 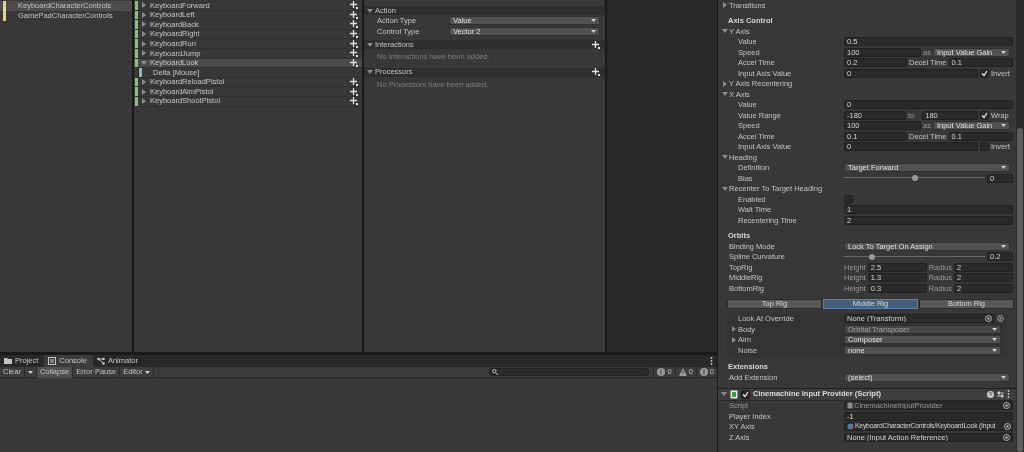 What do you see at coordinates (1000, 394) in the screenshot?
I see `sliders-icon` at bounding box center [1000, 394].